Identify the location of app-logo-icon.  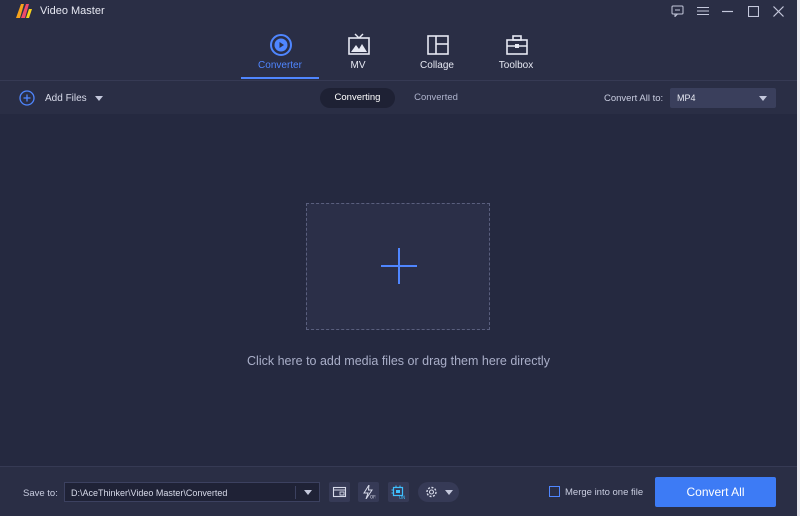
(24, 11).